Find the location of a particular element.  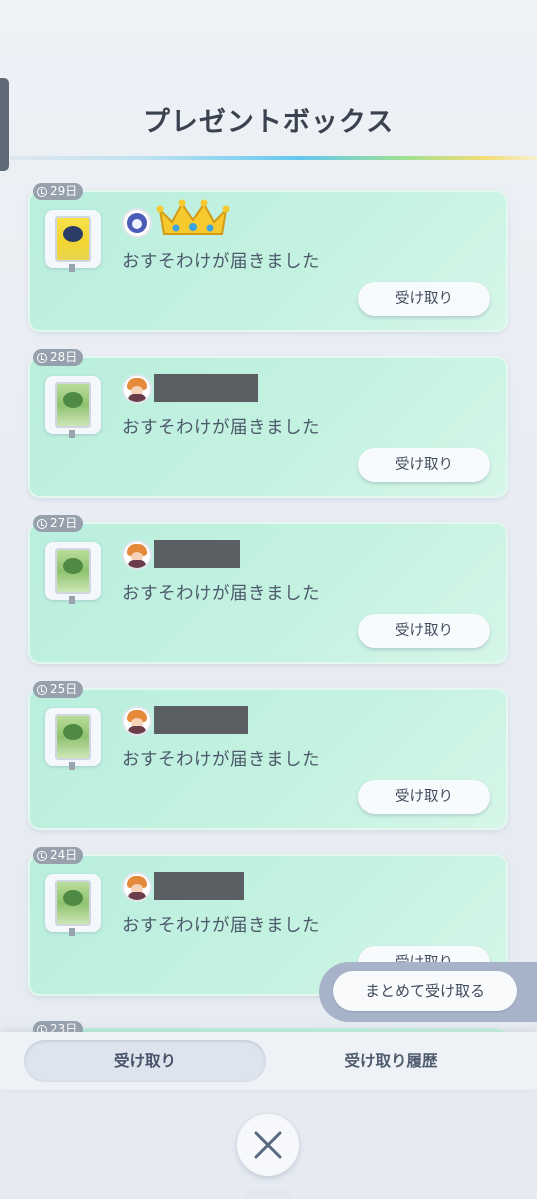

days-remaining: 29日 is located at coordinates (64, 191).